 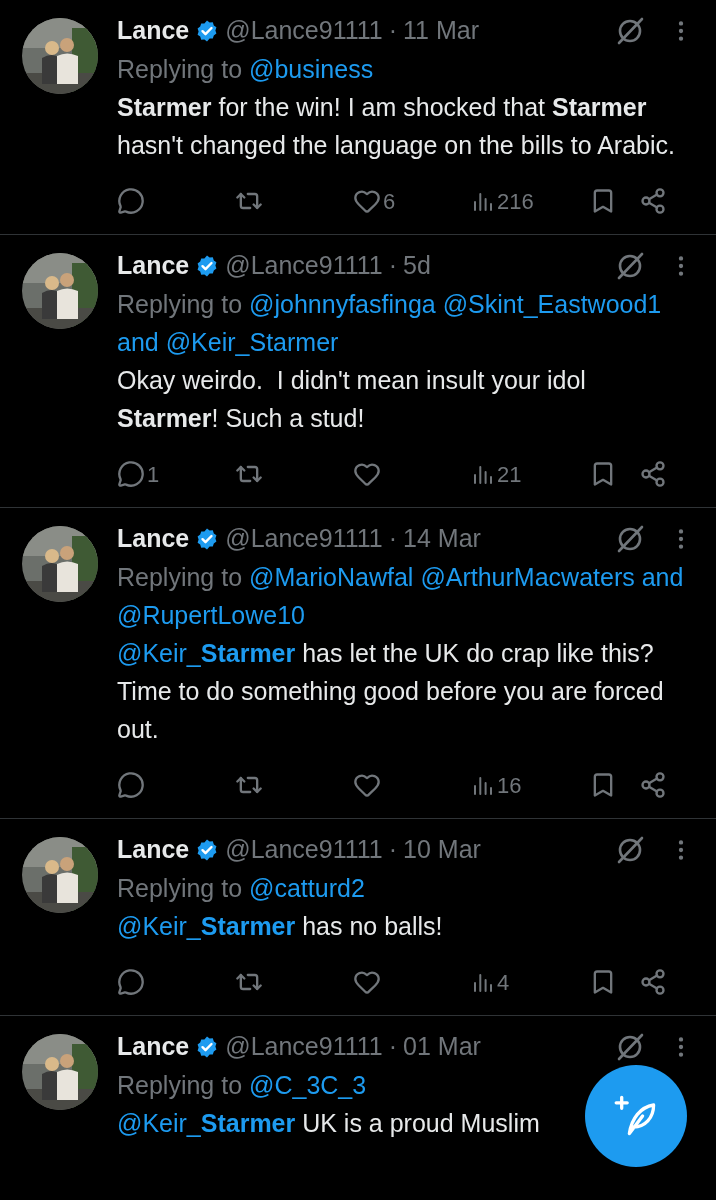 I want to click on post-date: 01 Mar, so click(x=442, y=1047).